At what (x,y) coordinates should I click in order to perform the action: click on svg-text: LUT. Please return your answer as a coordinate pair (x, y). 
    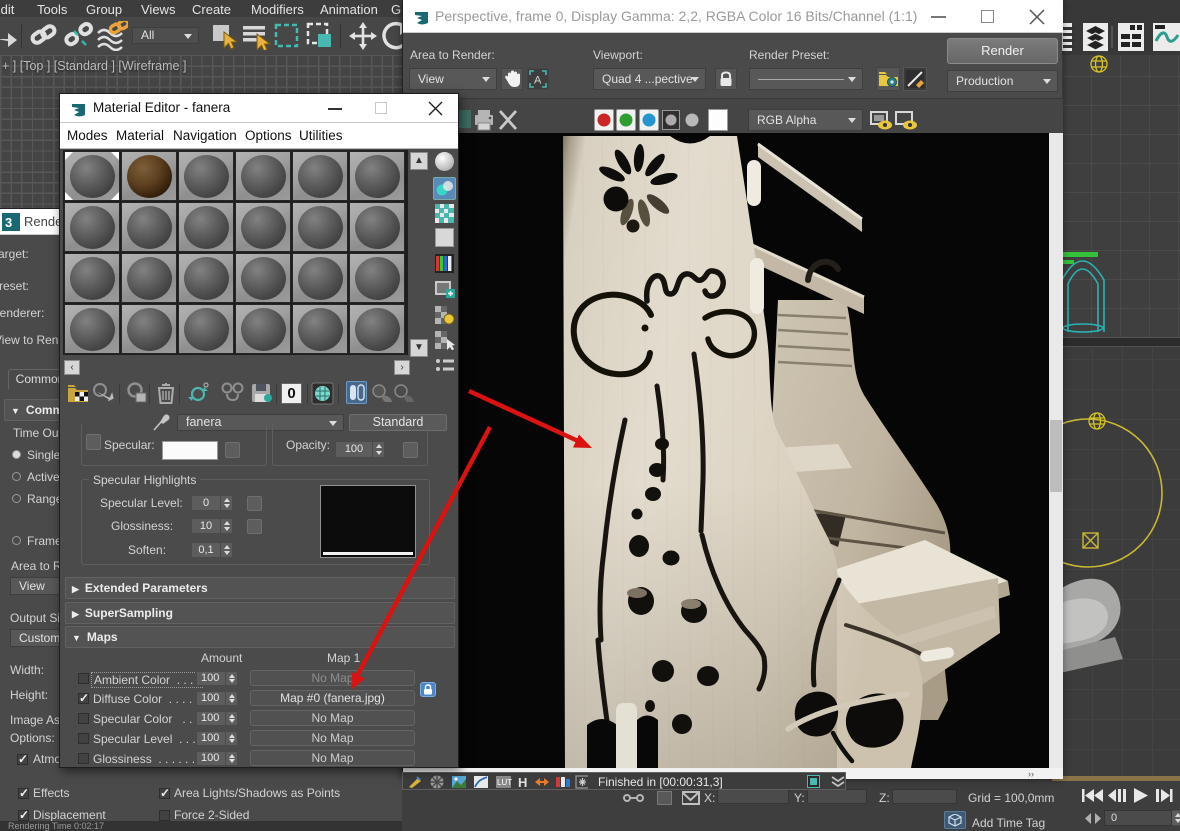
    Looking at the image, I should click on (504, 782).